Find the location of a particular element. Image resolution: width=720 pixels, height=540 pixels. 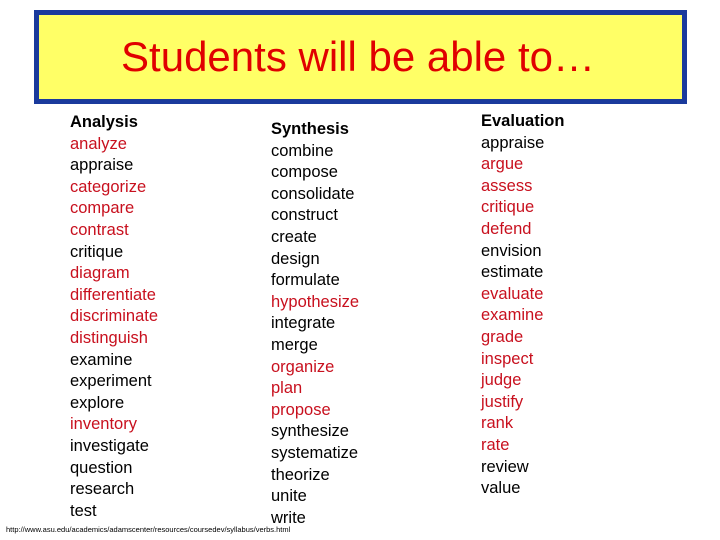

verb-item: research is located at coordinates (102, 489).